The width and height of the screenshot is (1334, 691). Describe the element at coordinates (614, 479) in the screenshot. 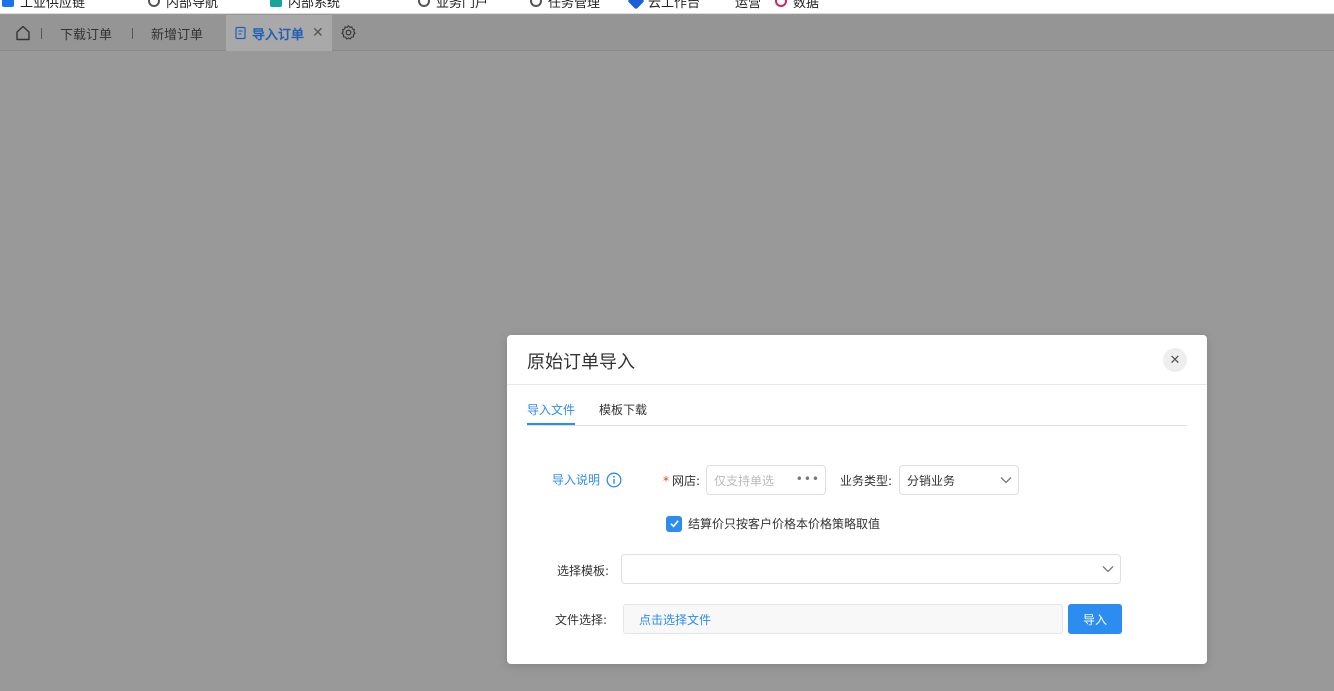

I see `info-icon` at that location.